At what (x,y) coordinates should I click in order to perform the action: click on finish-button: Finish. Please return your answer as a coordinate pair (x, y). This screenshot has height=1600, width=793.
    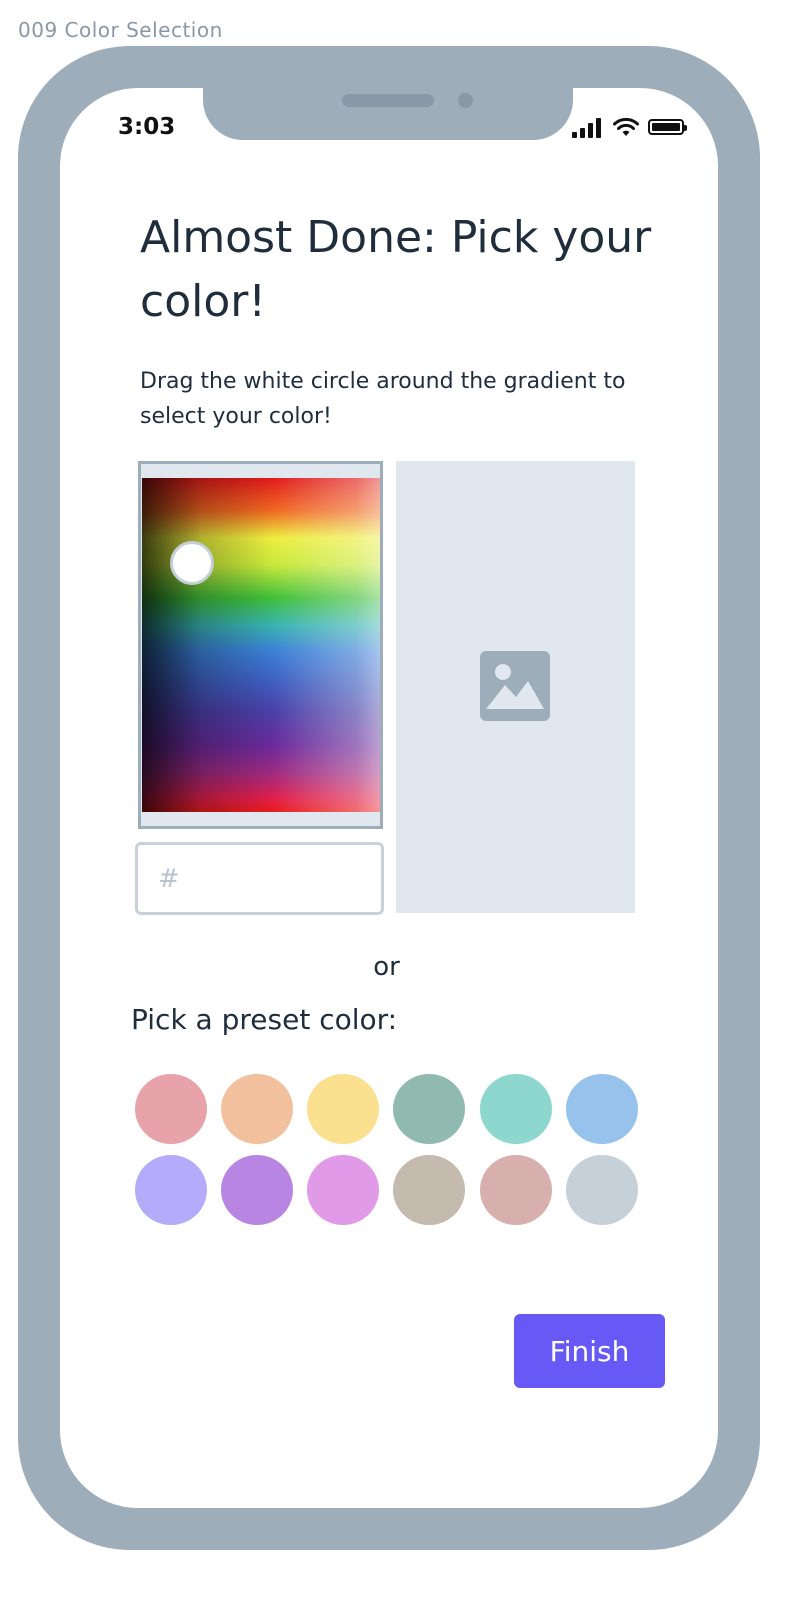
    Looking at the image, I should click on (589, 1351).